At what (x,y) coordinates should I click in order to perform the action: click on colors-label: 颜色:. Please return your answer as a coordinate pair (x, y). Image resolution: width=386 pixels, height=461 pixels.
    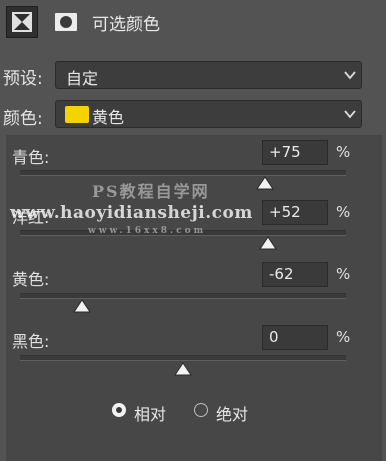
    Looking at the image, I should click on (23, 119).